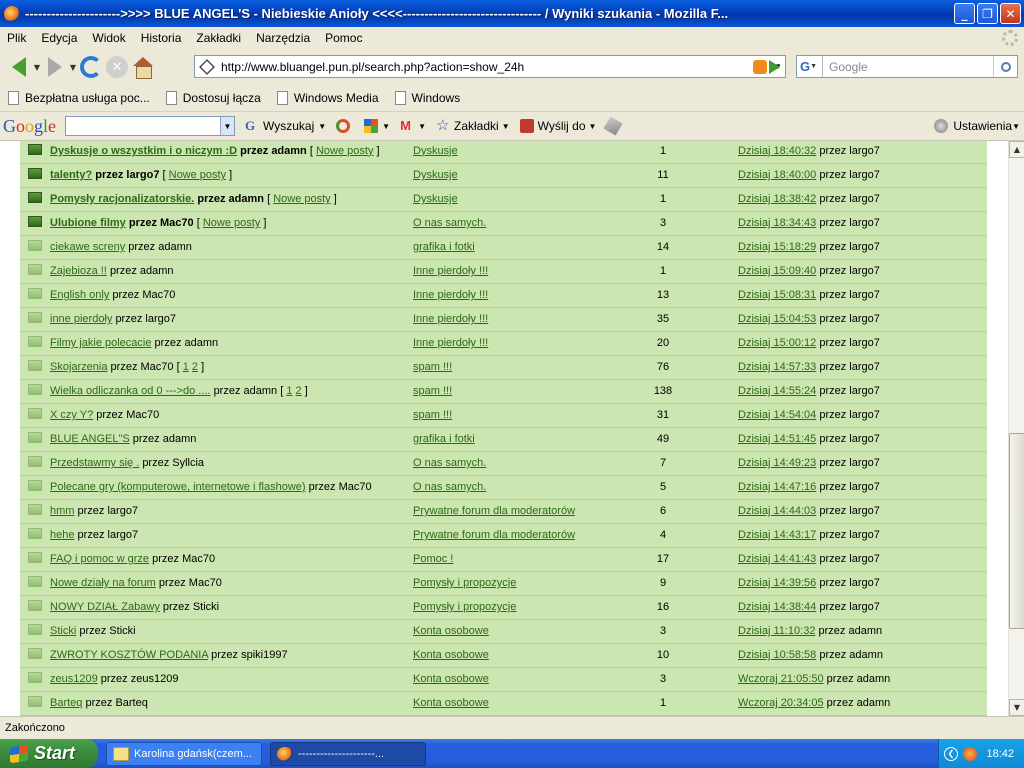 The height and width of the screenshot is (768, 1024). I want to click on last-post-link: Dzisiaj 15:08:31, so click(777, 295).